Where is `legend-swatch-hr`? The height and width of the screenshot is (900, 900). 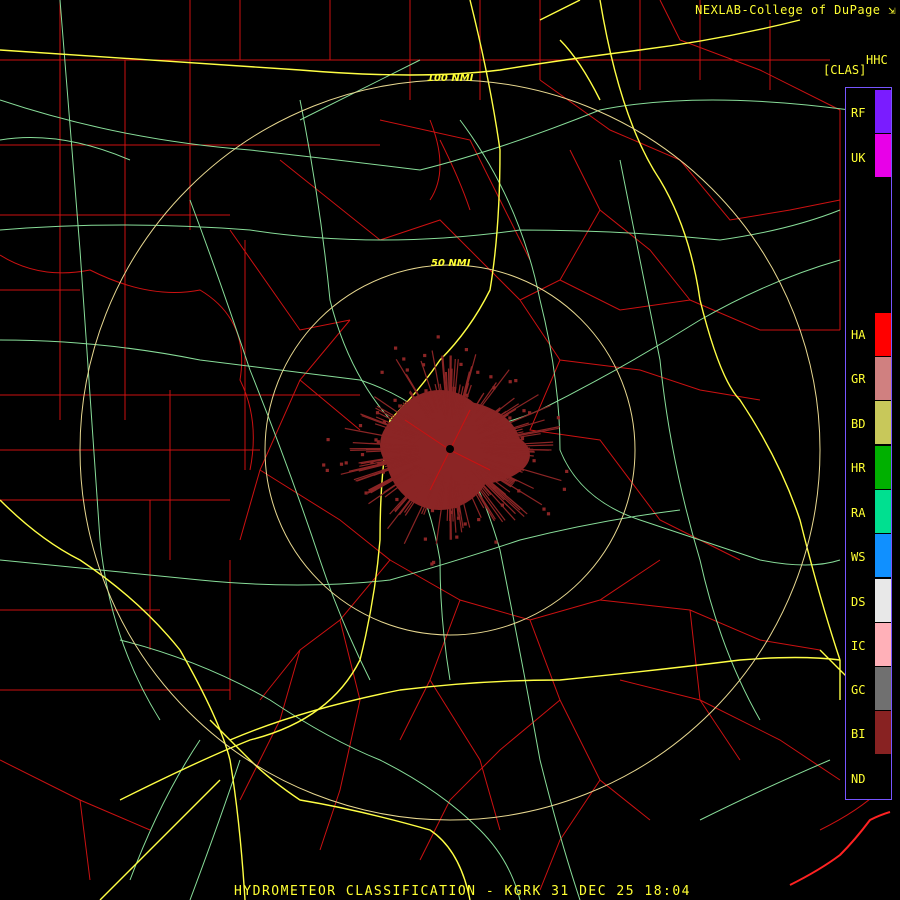
legend-swatch-hr is located at coordinates (883, 467).